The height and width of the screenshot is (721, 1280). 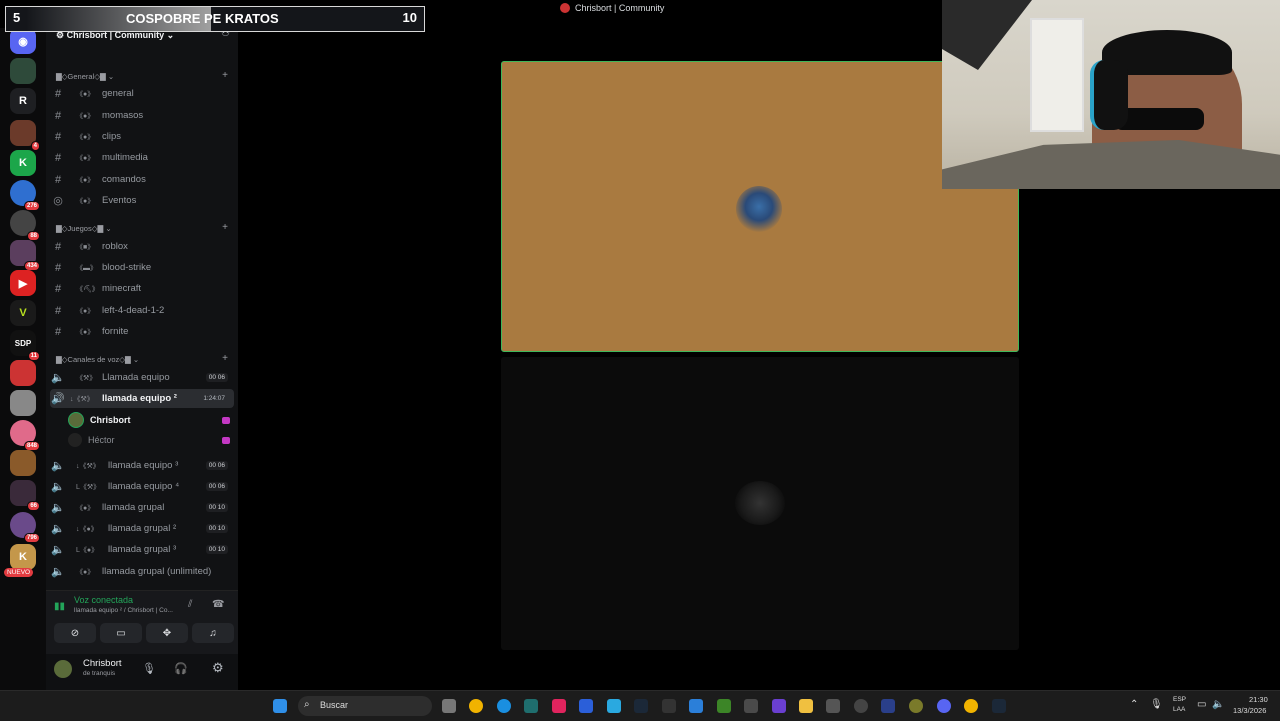 I want to click on network-icon: ▭, so click(x=1201, y=704).